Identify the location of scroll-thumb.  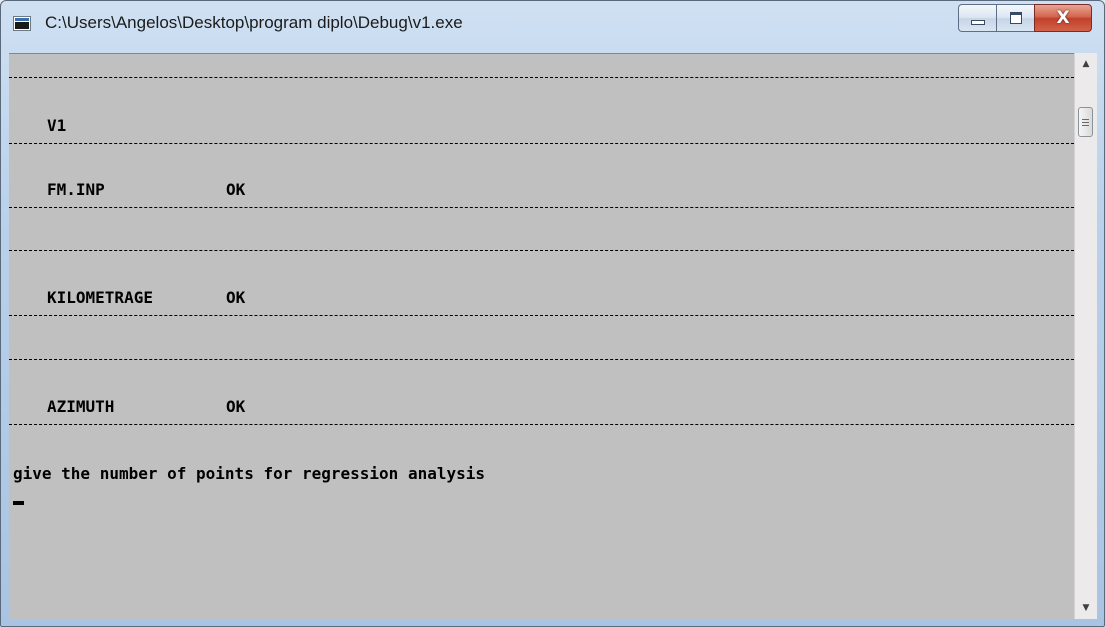
(1085, 122).